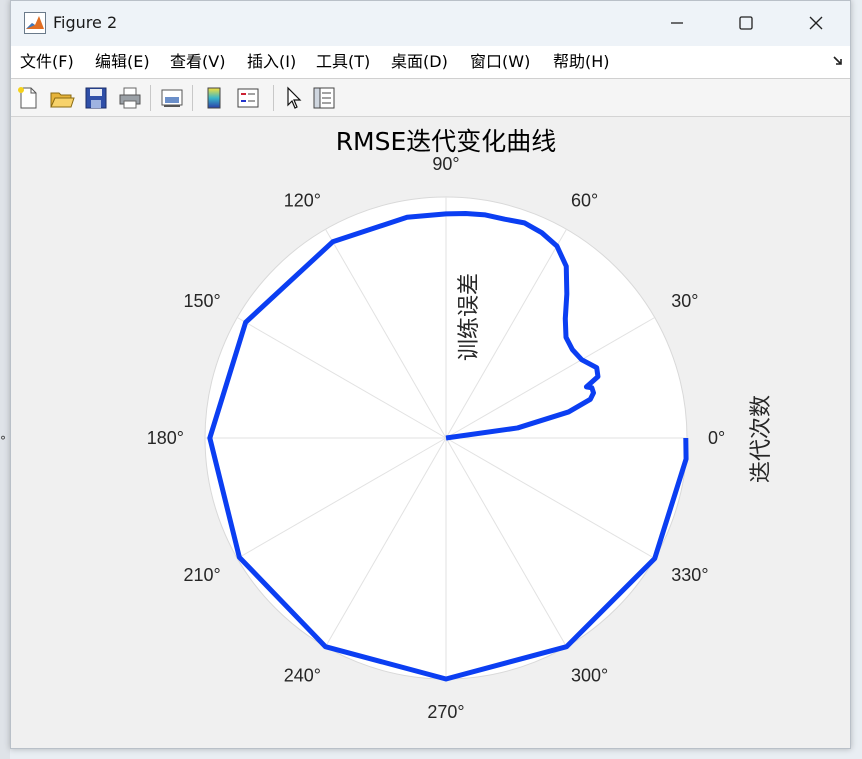 This screenshot has height=759, width=862. What do you see at coordinates (271, 62) in the screenshot?
I see `menu-insert: 插入(I)` at bounding box center [271, 62].